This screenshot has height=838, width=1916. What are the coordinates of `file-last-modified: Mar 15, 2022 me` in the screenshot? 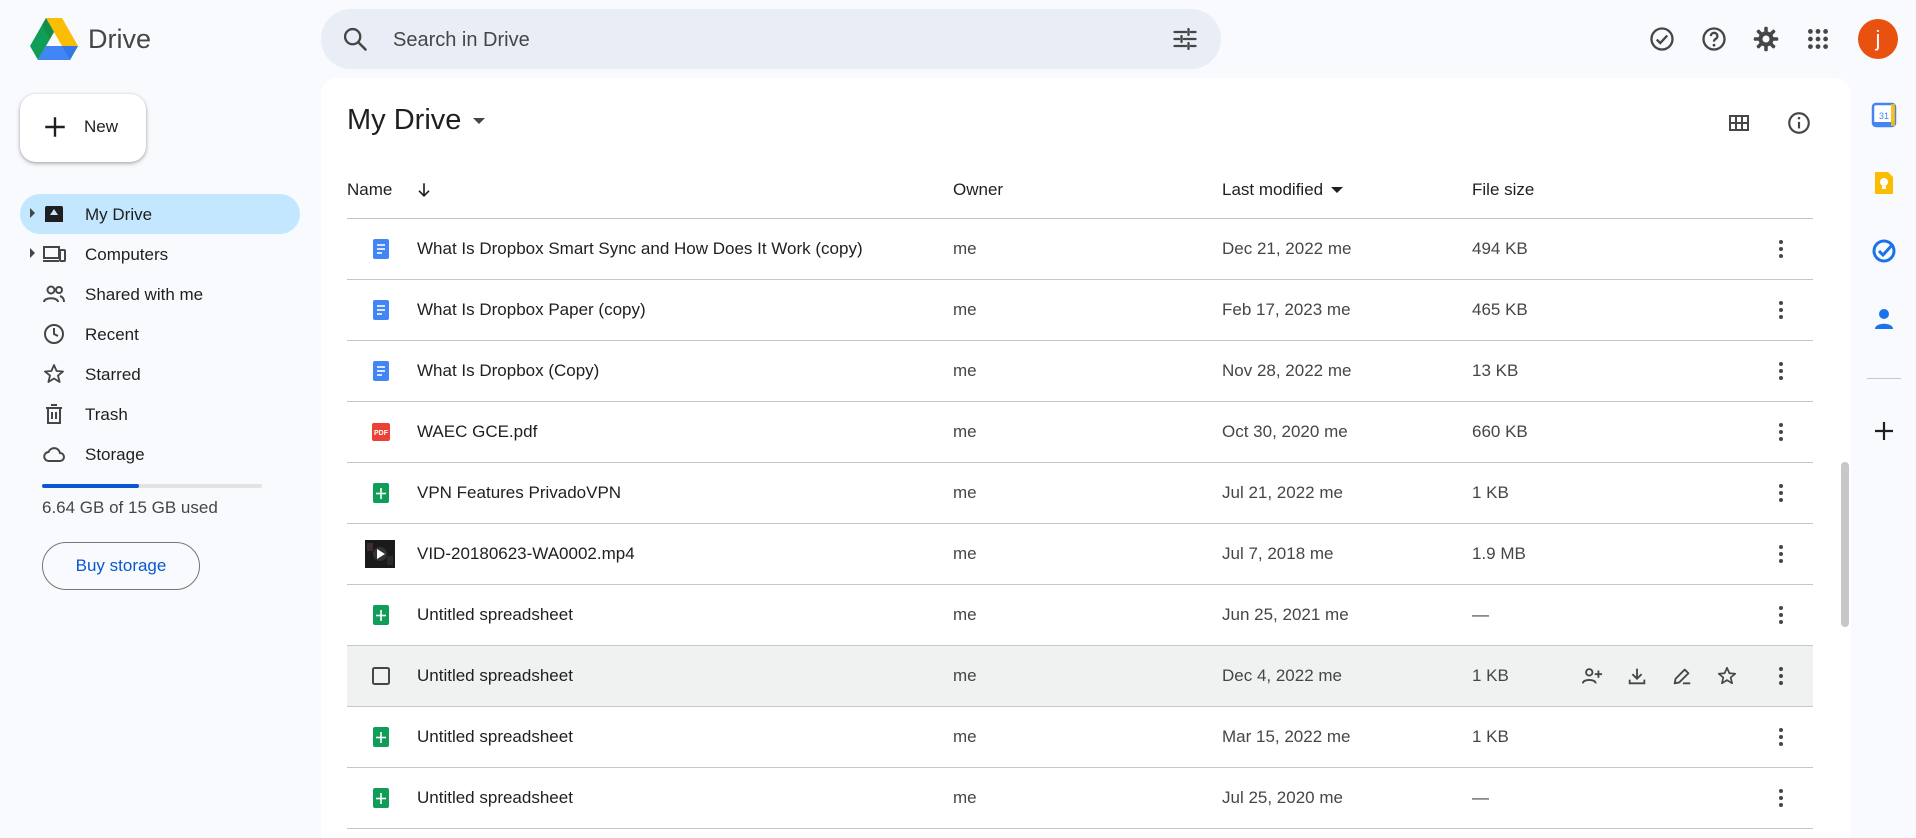 It's located at (1286, 736).